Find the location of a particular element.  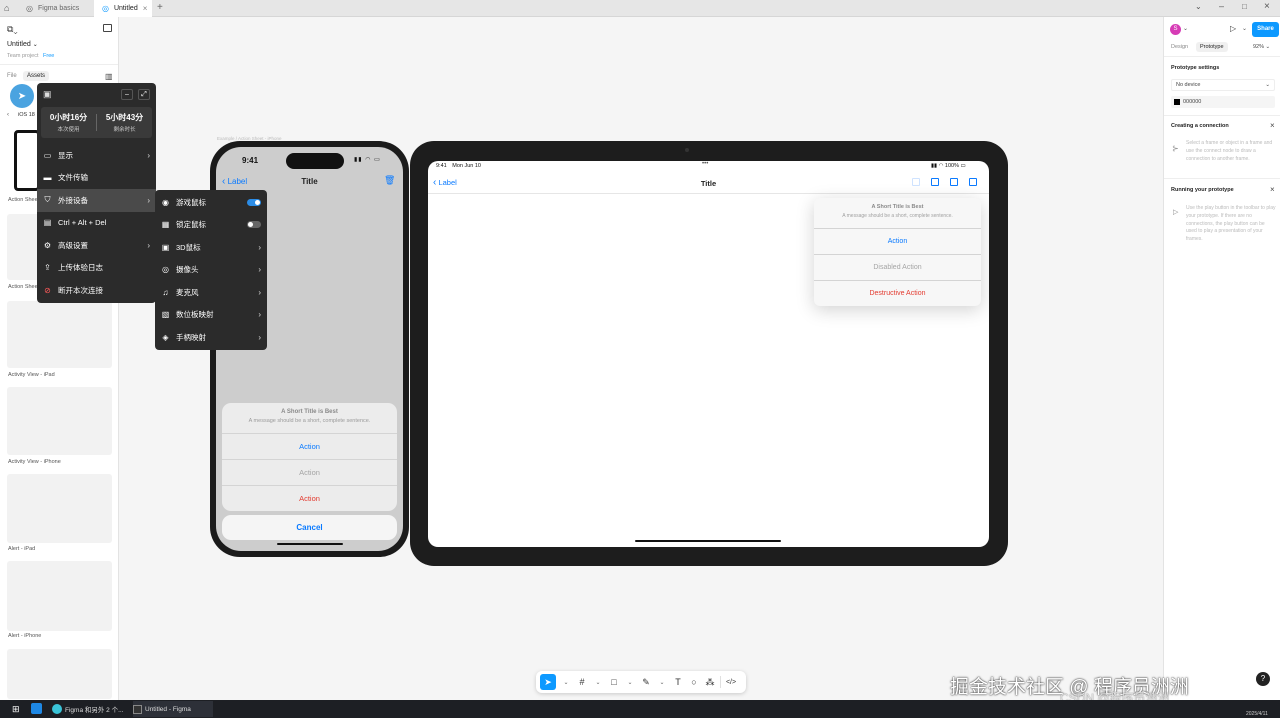

menu-item-upload-log: ⇪ 上传体验日志 is located at coordinates (96, 268).